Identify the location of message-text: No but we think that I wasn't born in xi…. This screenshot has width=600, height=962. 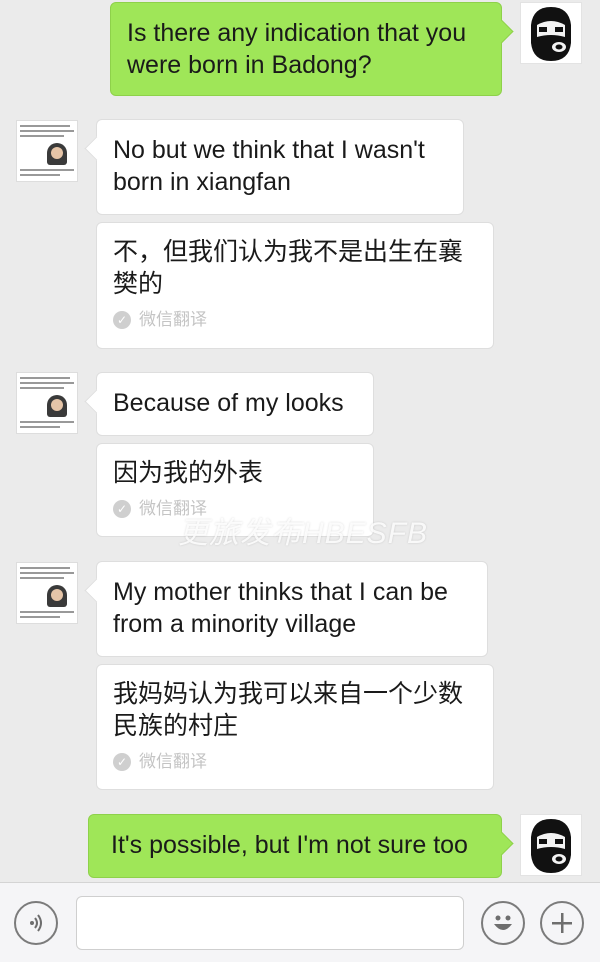
(269, 166).